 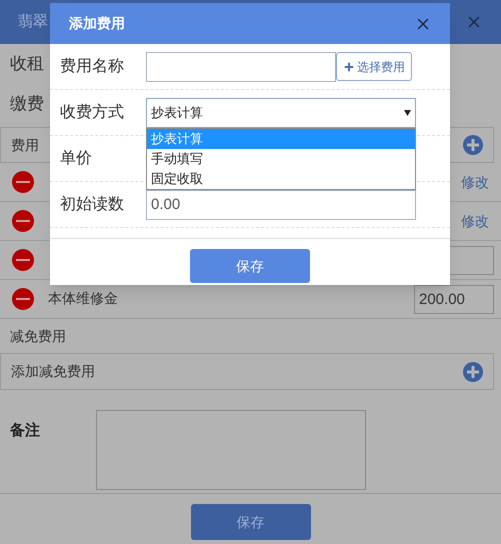 I want to click on field-label: 收费方式, so click(x=92, y=112).